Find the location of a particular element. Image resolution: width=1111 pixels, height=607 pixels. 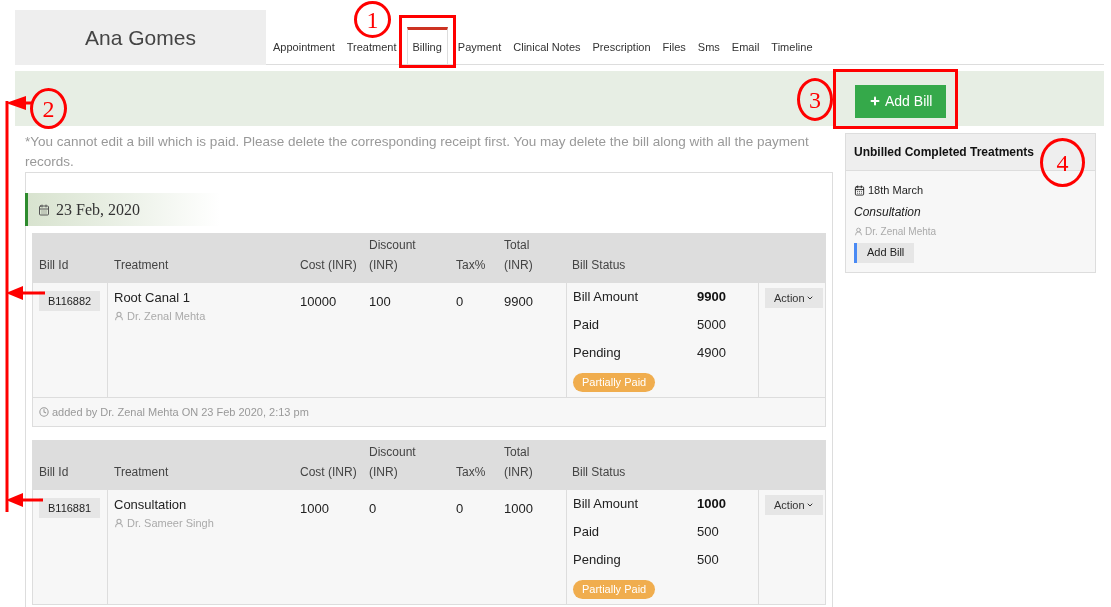

table-cell: 9900 is located at coordinates (518, 301).